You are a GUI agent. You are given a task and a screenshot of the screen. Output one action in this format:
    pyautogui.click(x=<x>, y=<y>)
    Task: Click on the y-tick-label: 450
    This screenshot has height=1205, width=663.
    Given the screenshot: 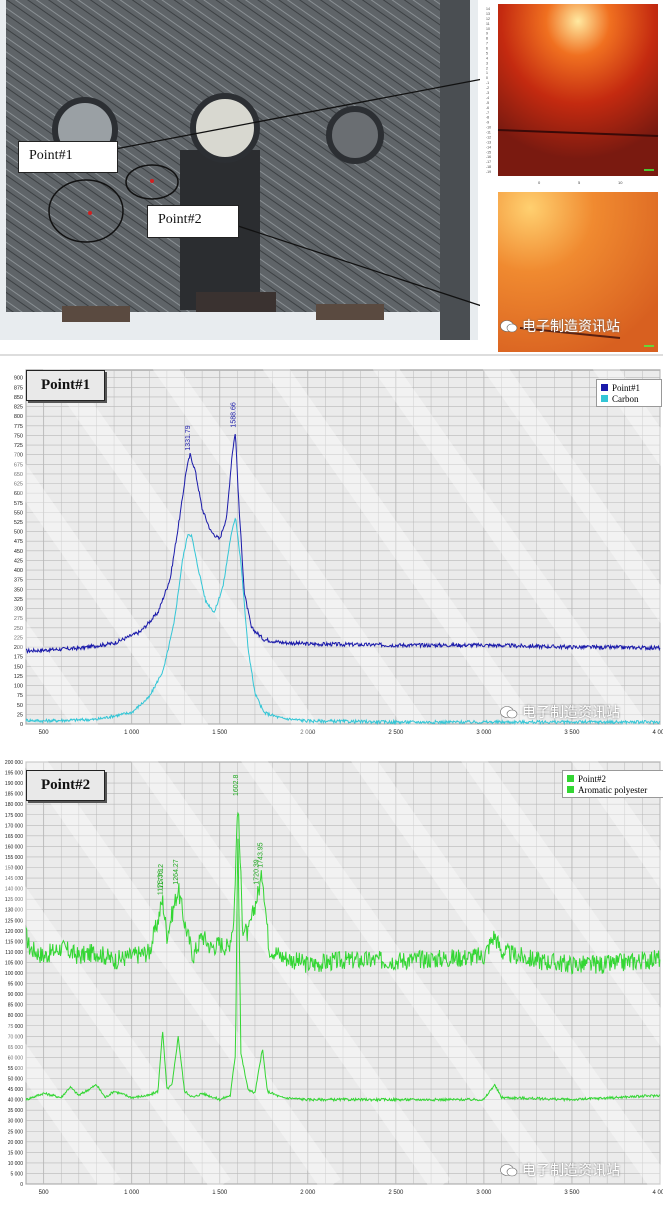 What is the action you would take?
    pyautogui.click(x=18, y=552)
    